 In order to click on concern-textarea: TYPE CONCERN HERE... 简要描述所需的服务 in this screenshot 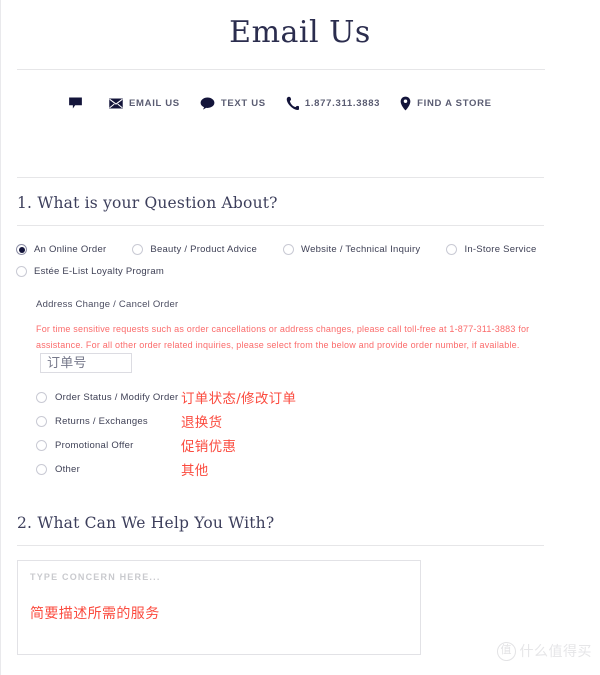, I will do `click(219, 607)`.